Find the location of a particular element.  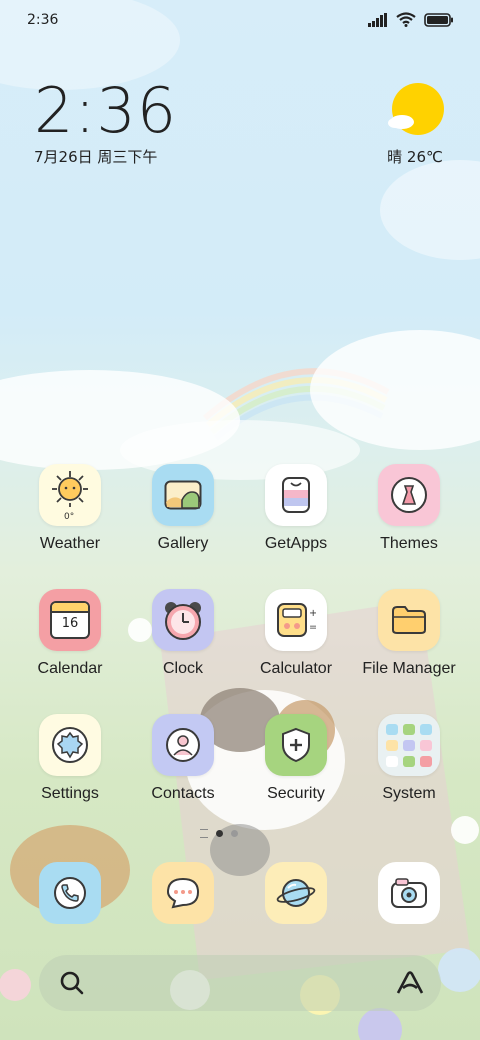

app-contacts: Contacts is located at coordinates (183, 764).